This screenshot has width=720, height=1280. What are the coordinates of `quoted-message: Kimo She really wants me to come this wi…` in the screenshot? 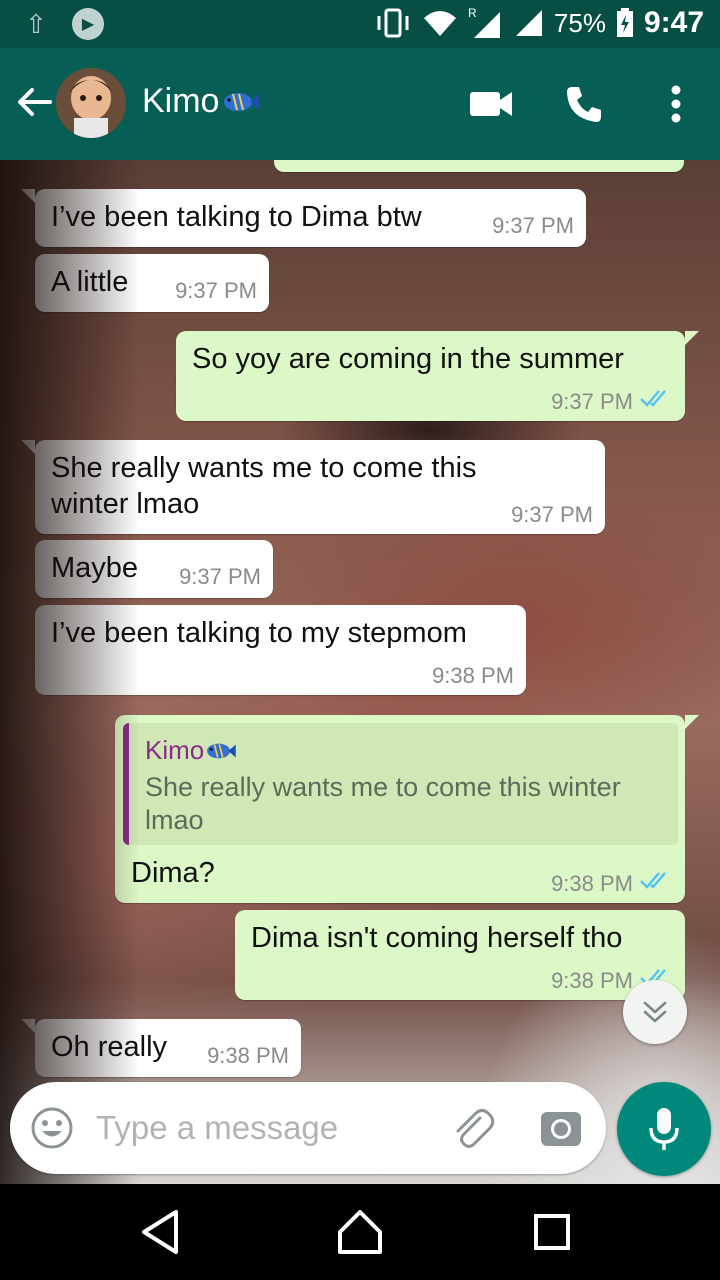 It's located at (400, 784).